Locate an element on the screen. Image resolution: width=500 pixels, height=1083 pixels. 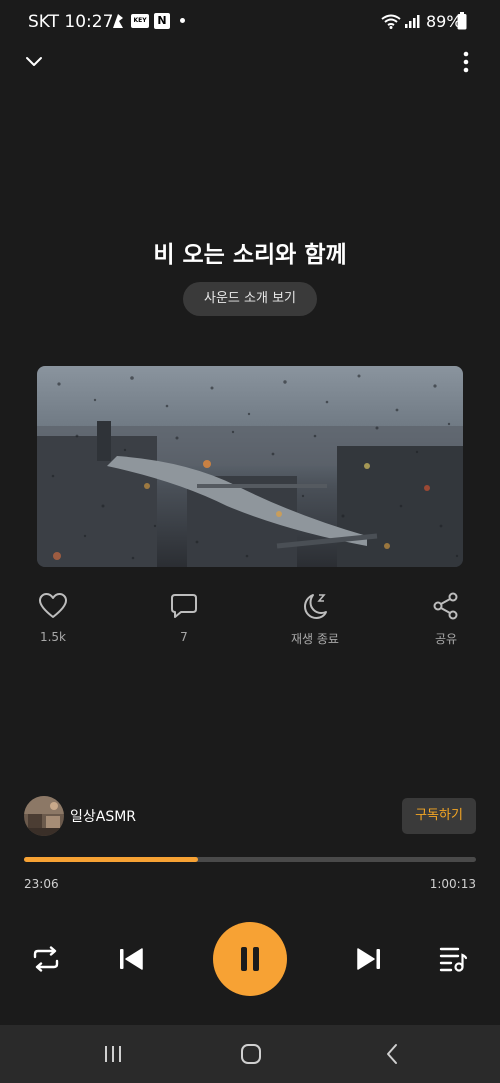
track-title: 비 오는 소리와 함께 is located at coordinates (250, 255).